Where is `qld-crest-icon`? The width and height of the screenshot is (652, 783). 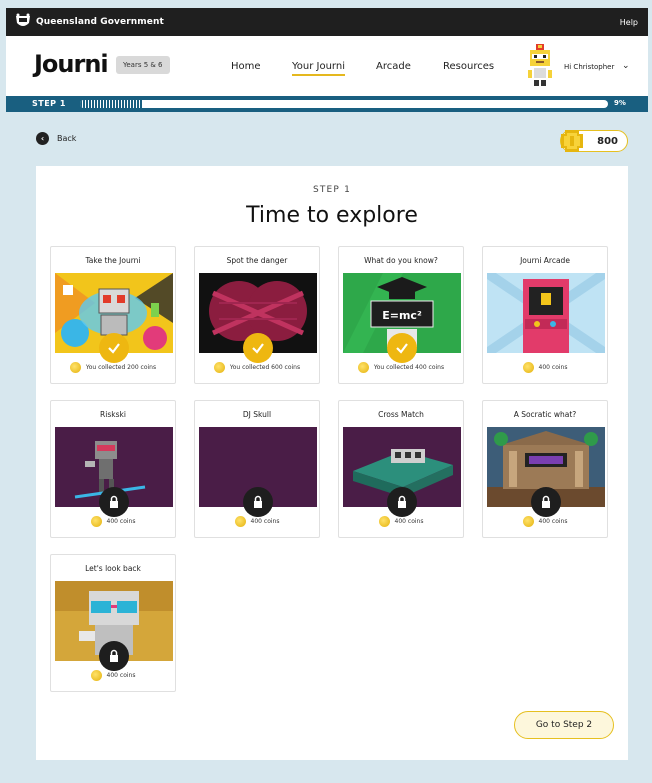 qld-crest-icon is located at coordinates (23, 19).